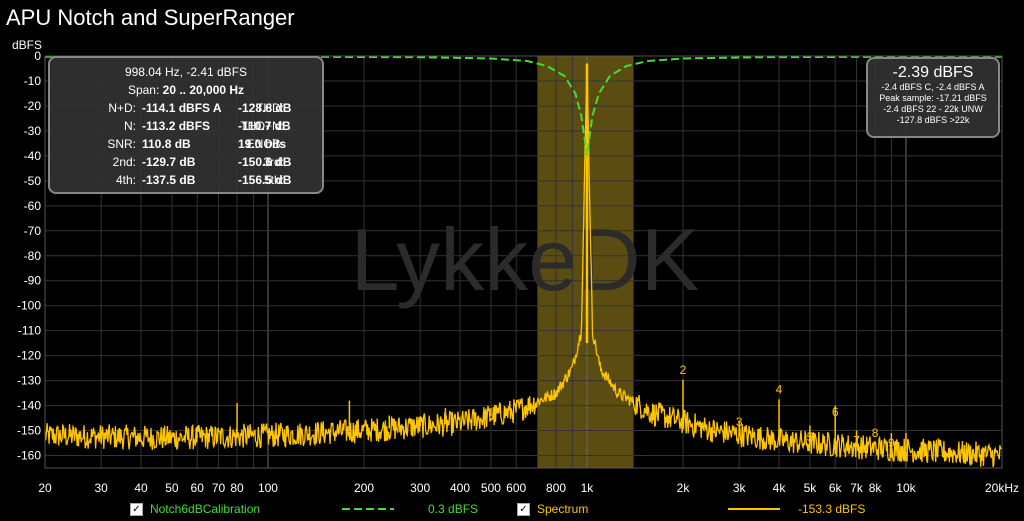 The height and width of the screenshot is (521, 1024). I want to click on legend-label-notch: Notch6dBCalibration, so click(205, 509).